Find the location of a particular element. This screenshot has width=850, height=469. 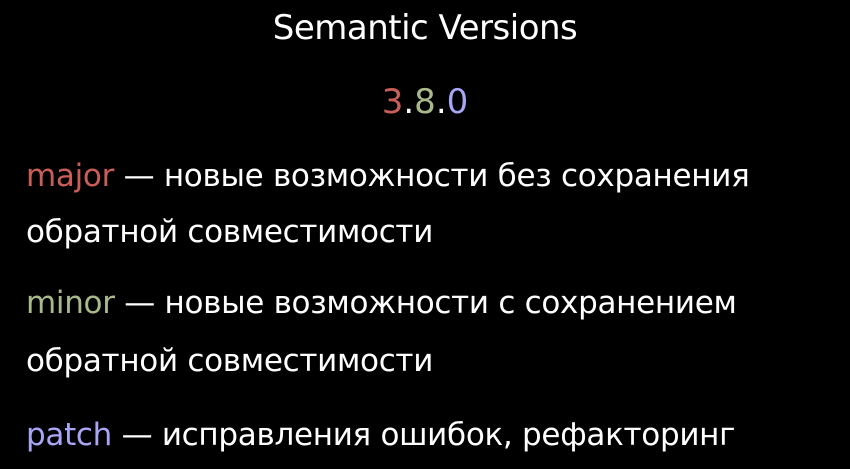

version-patch: 0 is located at coordinates (457, 102).